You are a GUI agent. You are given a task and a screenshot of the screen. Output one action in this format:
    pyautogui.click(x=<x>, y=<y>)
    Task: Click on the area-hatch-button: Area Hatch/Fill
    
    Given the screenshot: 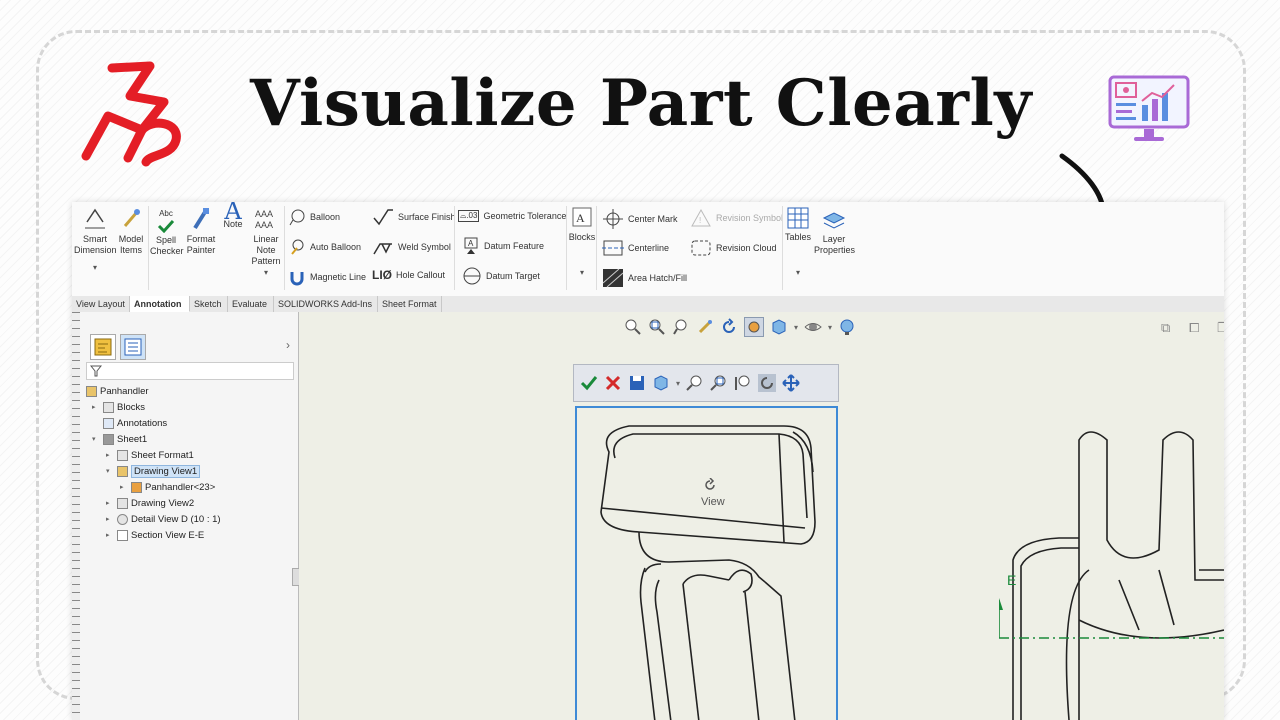 What is the action you would take?
    pyautogui.click(x=644, y=278)
    